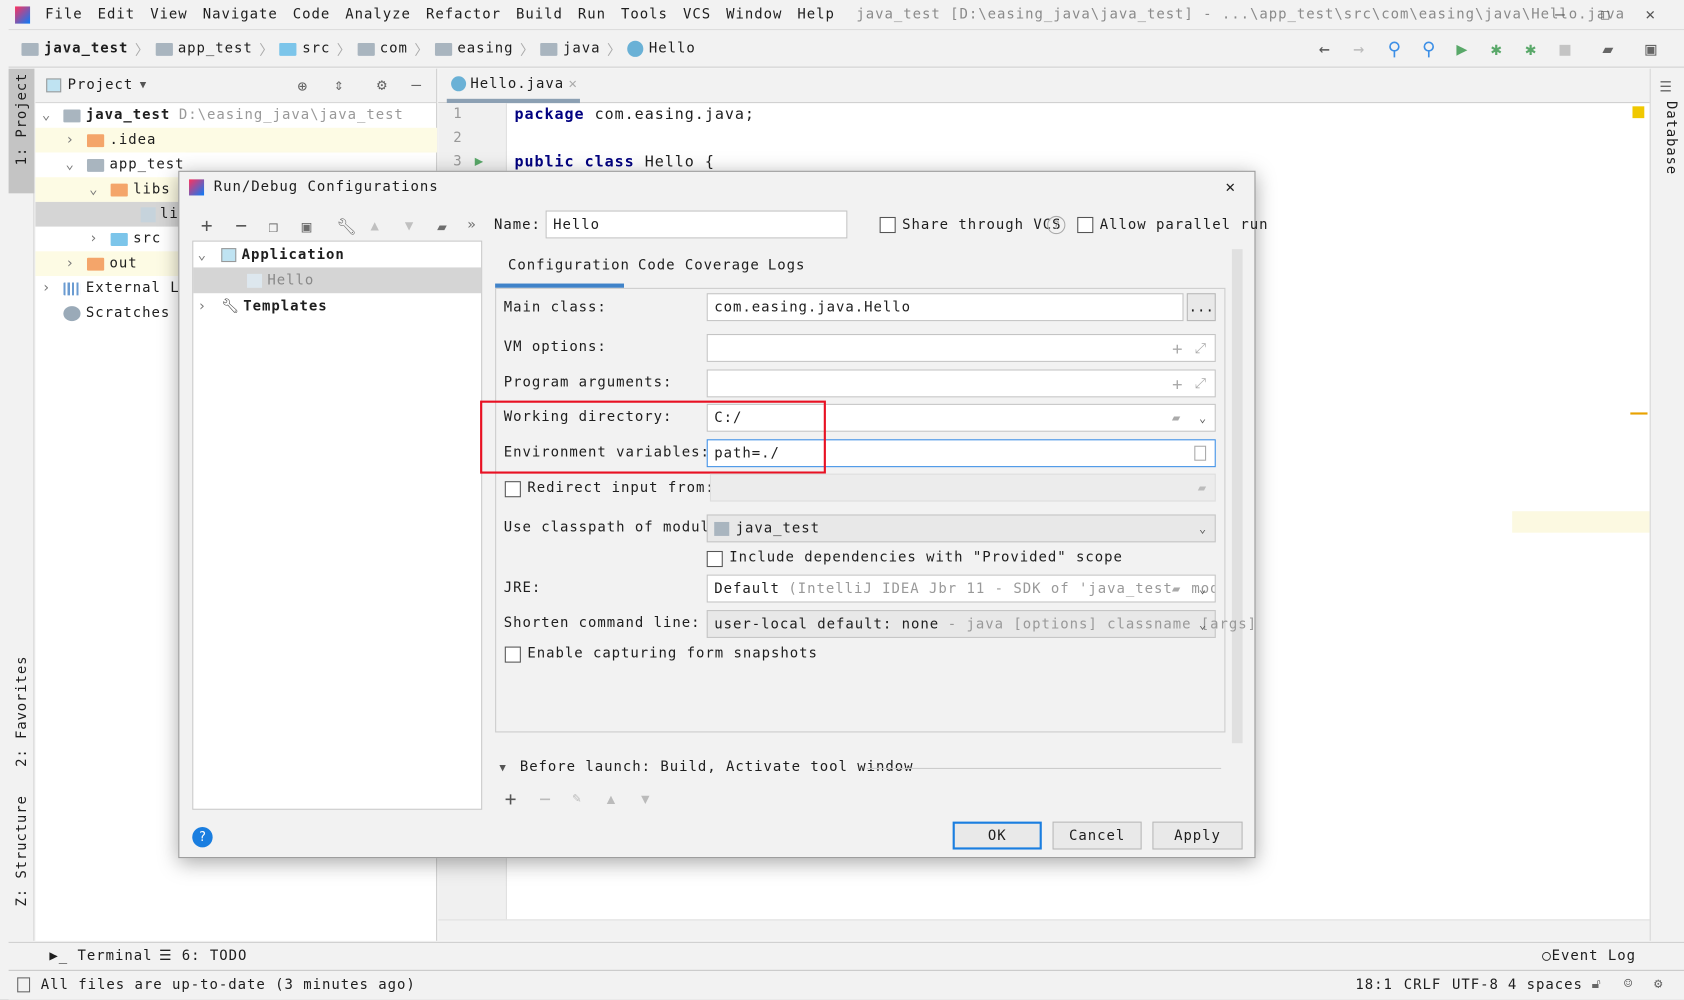 The height and width of the screenshot is (1000, 1684). I want to click on menu-edit: Edit, so click(117, 14).